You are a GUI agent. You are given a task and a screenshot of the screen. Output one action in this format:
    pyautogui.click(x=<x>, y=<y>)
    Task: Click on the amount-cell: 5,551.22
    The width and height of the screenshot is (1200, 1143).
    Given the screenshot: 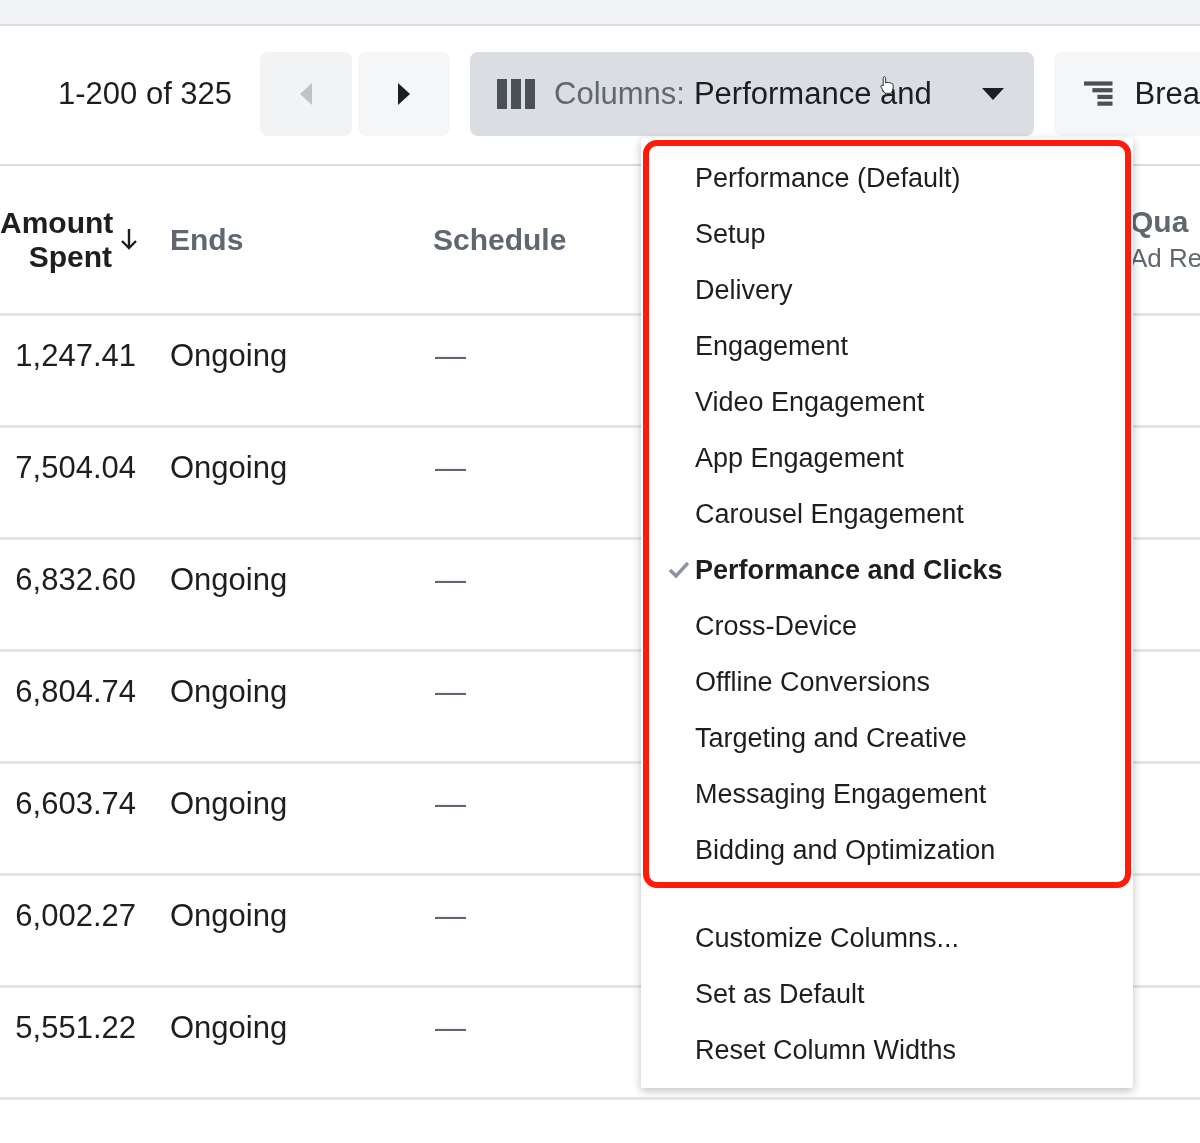 What is the action you would take?
    pyautogui.click(x=75, y=1027)
    